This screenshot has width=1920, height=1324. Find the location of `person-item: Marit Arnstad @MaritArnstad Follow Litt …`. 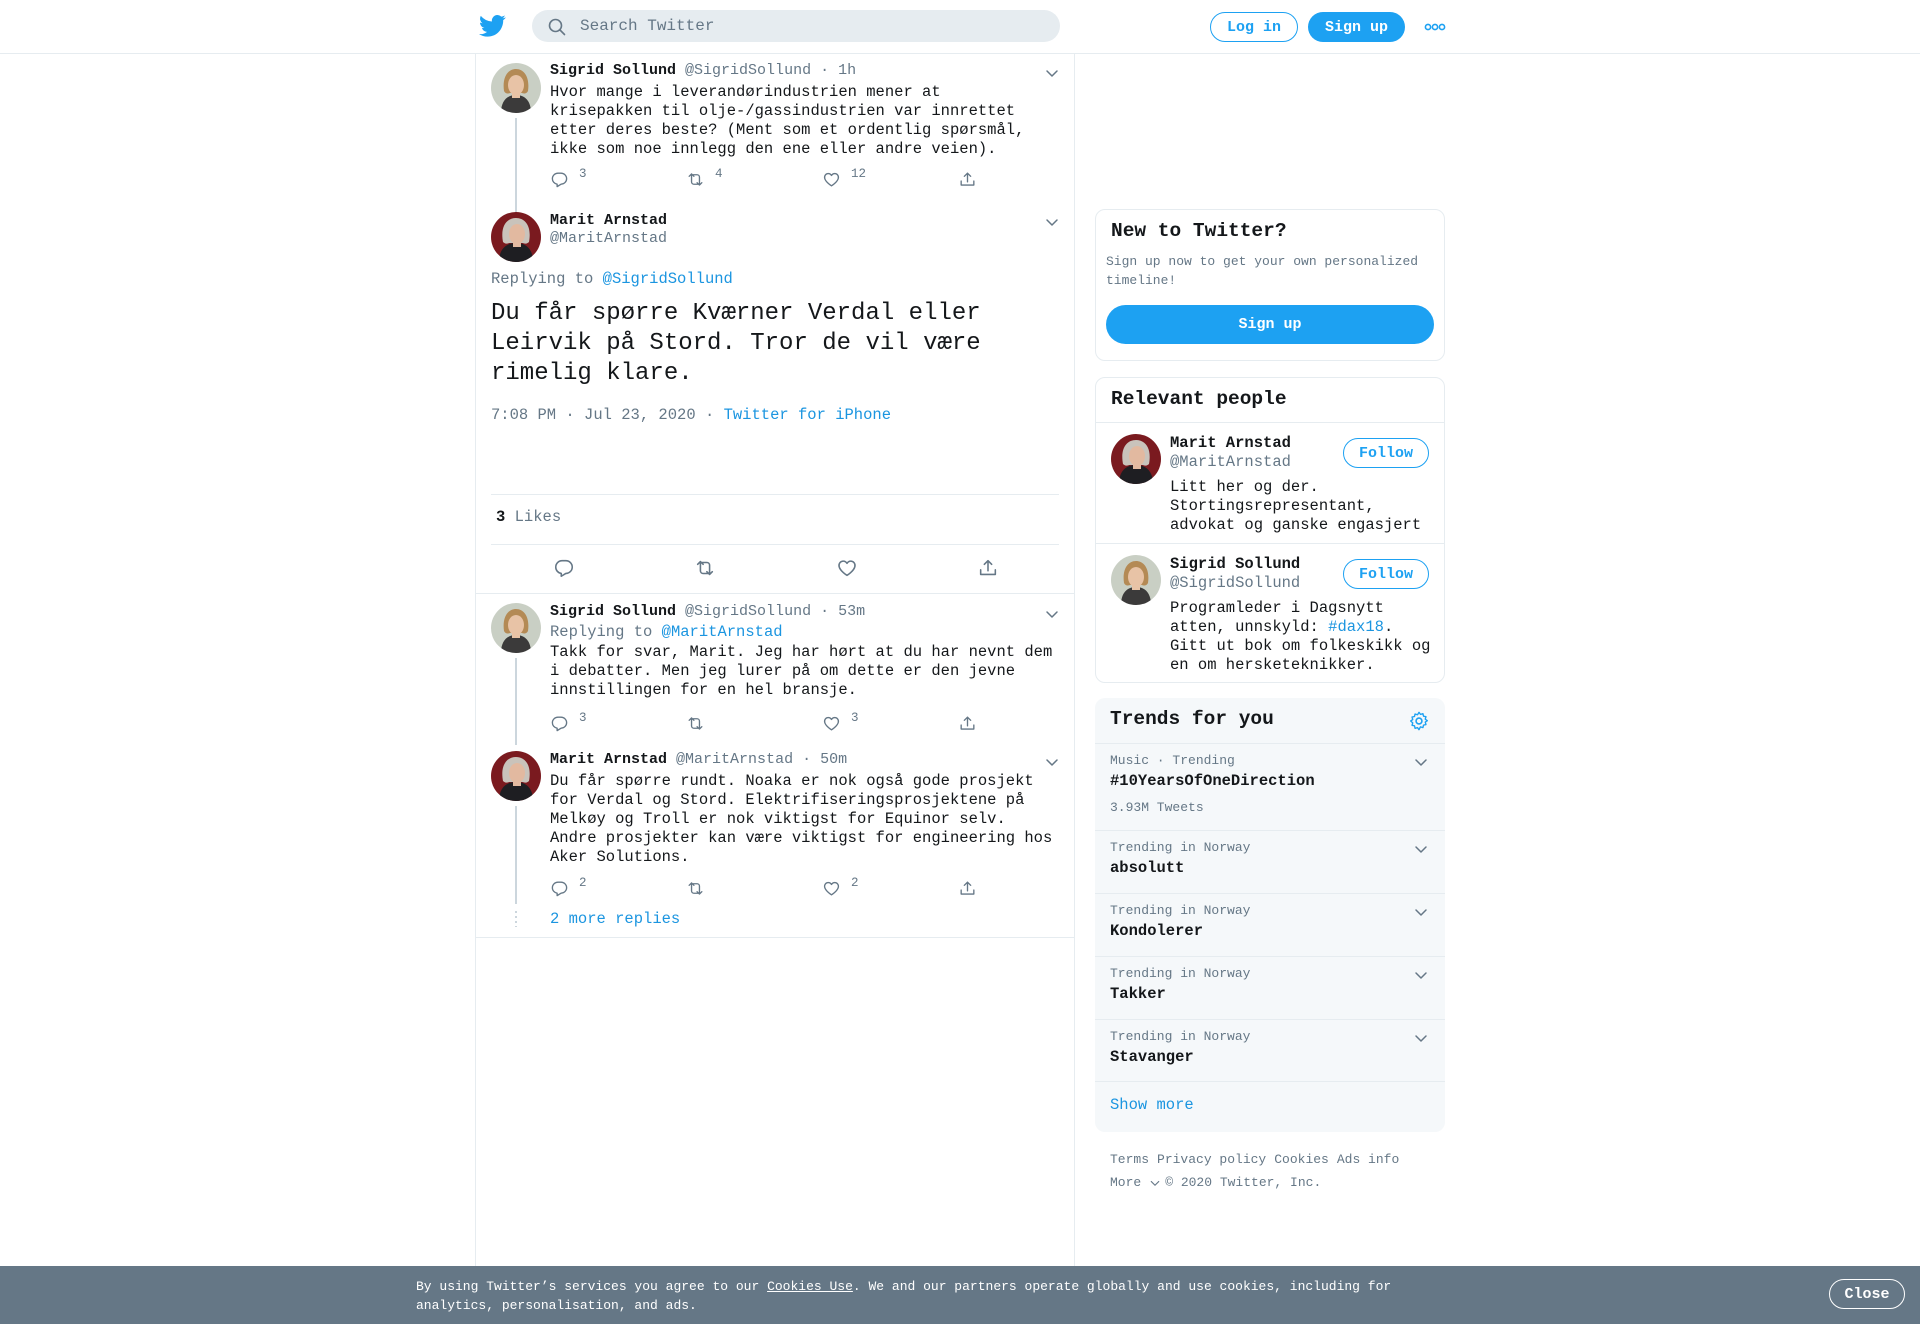

person-item: Marit Arnstad @MaritArnstad Follow Litt … is located at coordinates (1270, 482).